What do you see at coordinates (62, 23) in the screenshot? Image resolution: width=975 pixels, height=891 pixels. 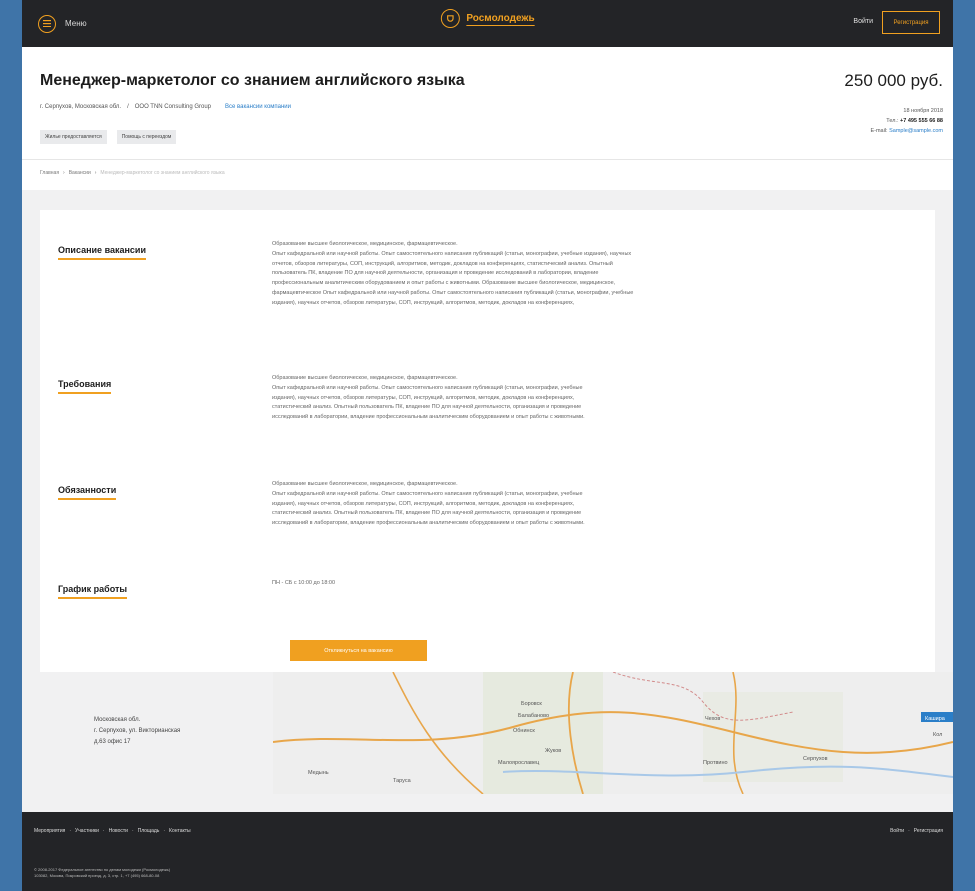 I see `menu-button: Меню` at bounding box center [62, 23].